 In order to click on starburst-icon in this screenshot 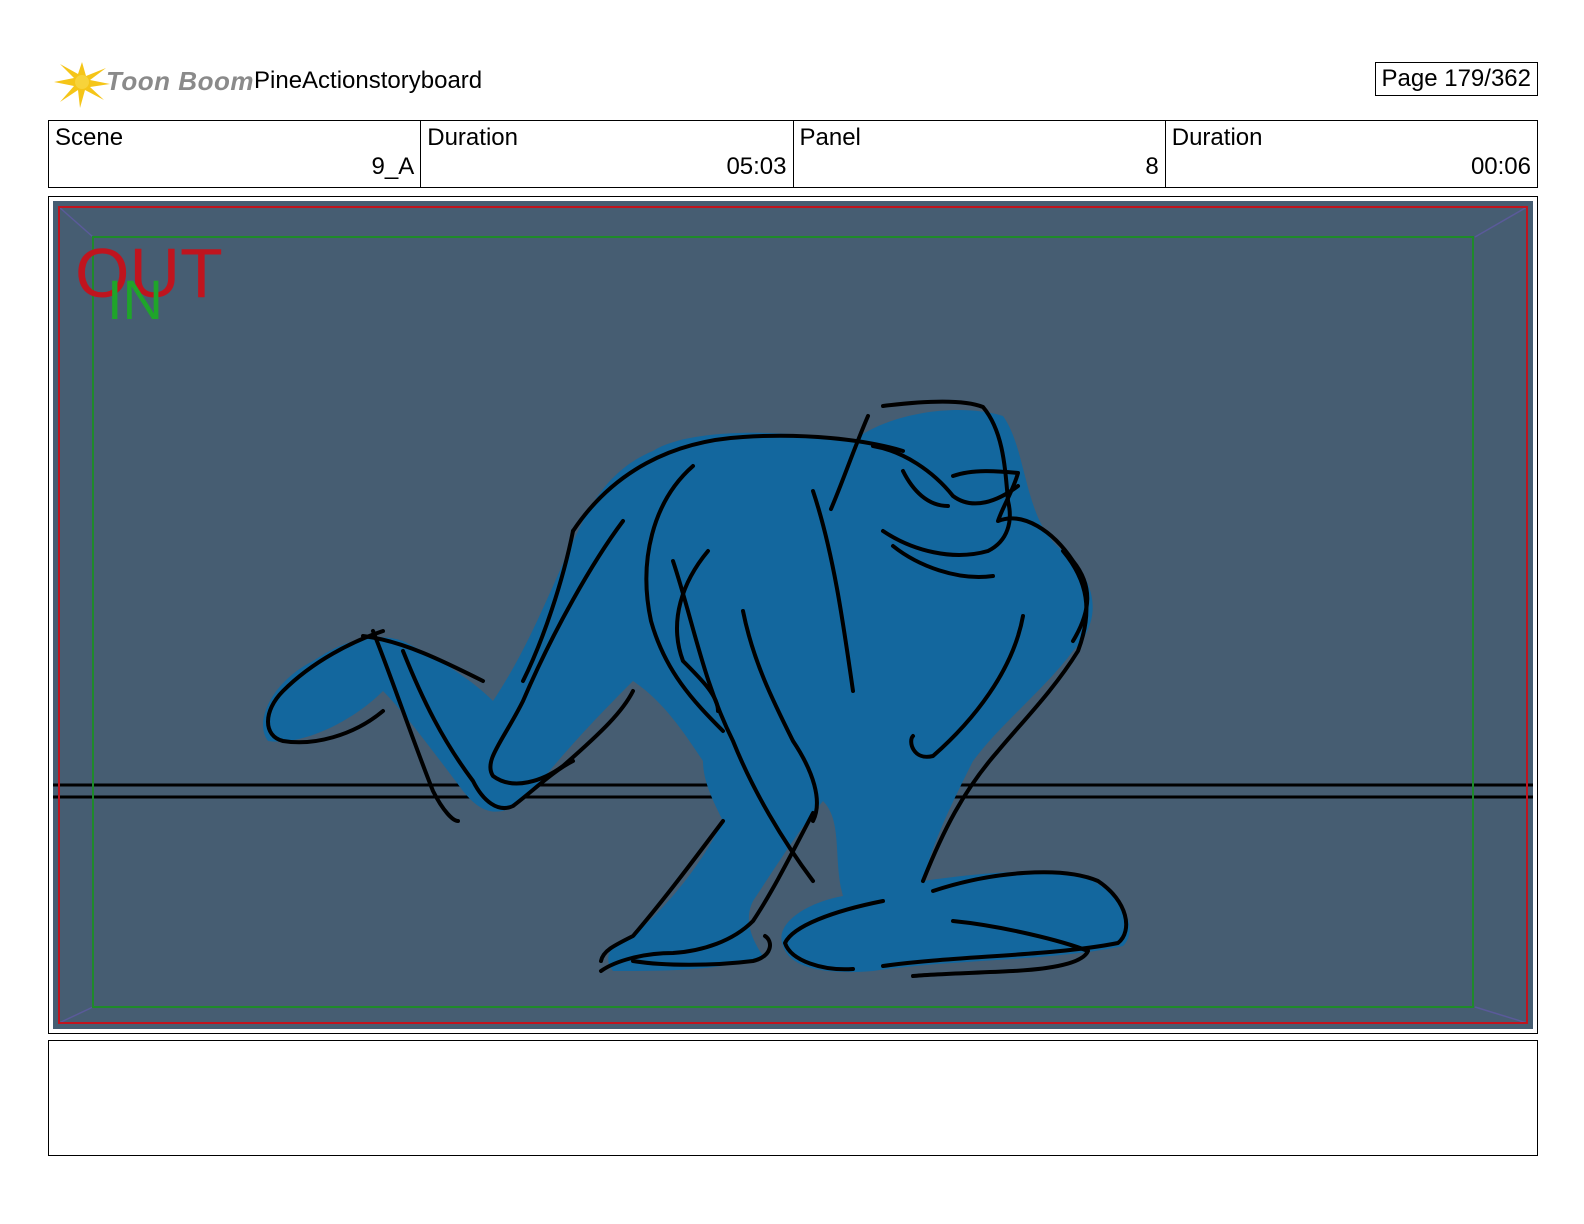, I will do `click(82, 85)`.